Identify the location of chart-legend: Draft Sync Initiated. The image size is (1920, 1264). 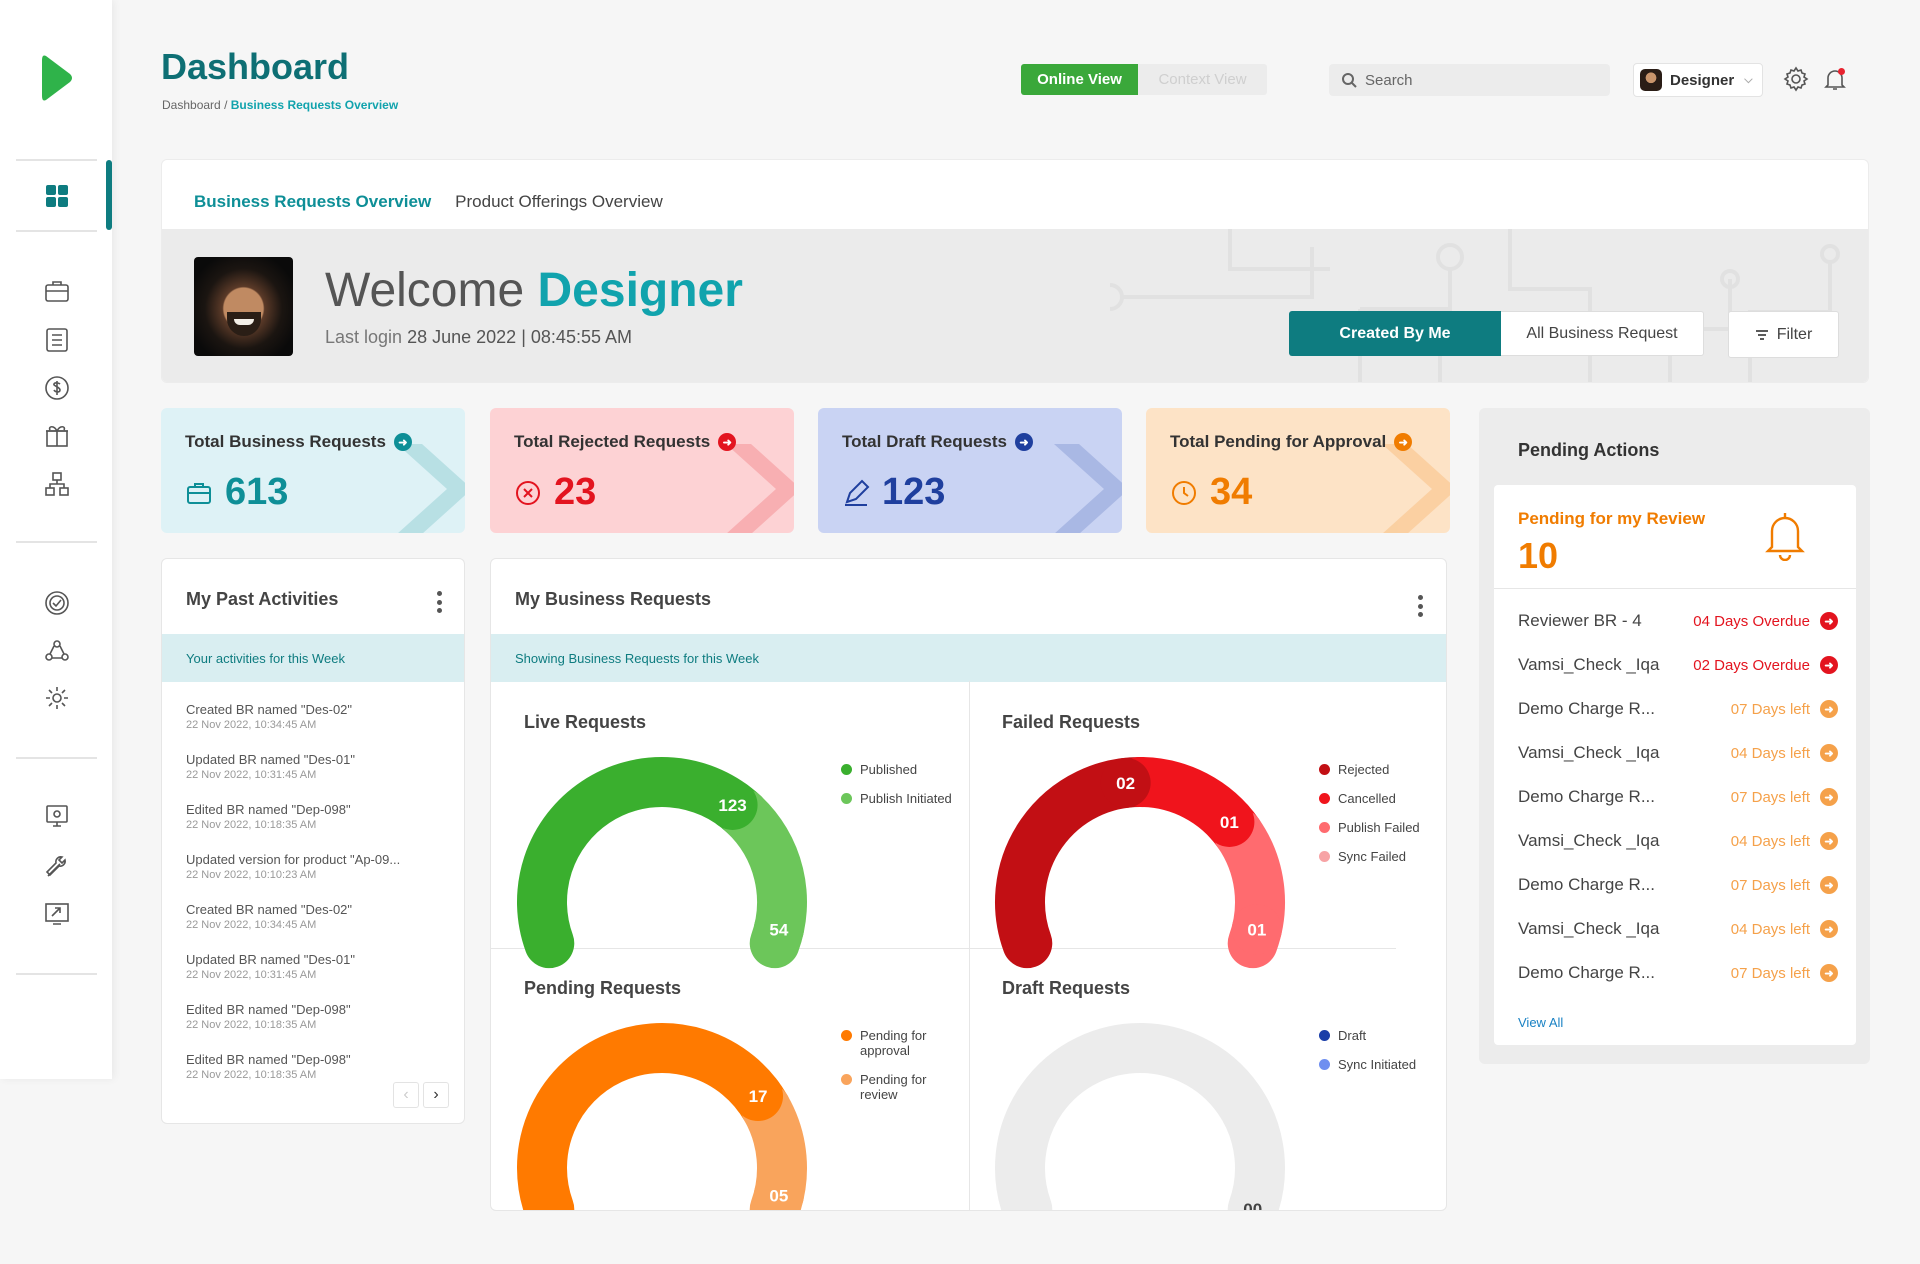
(1379, 1057).